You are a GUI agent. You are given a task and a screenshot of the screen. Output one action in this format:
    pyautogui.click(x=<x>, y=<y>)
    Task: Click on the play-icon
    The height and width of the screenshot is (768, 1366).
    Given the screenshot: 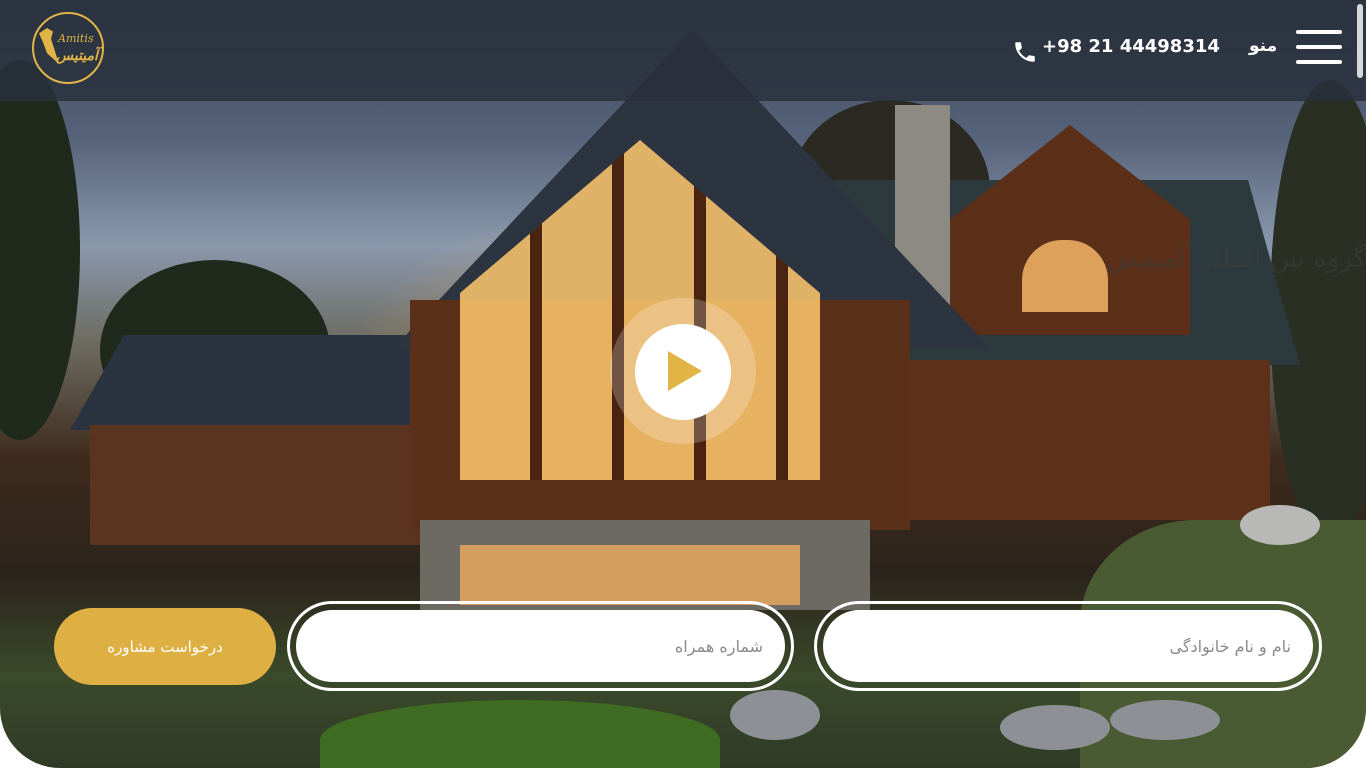 What is the action you would take?
    pyautogui.click(x=685, y=371)
    